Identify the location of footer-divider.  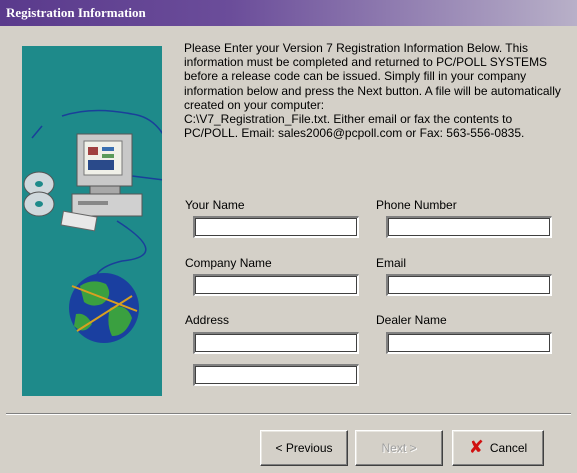
(288, 414).